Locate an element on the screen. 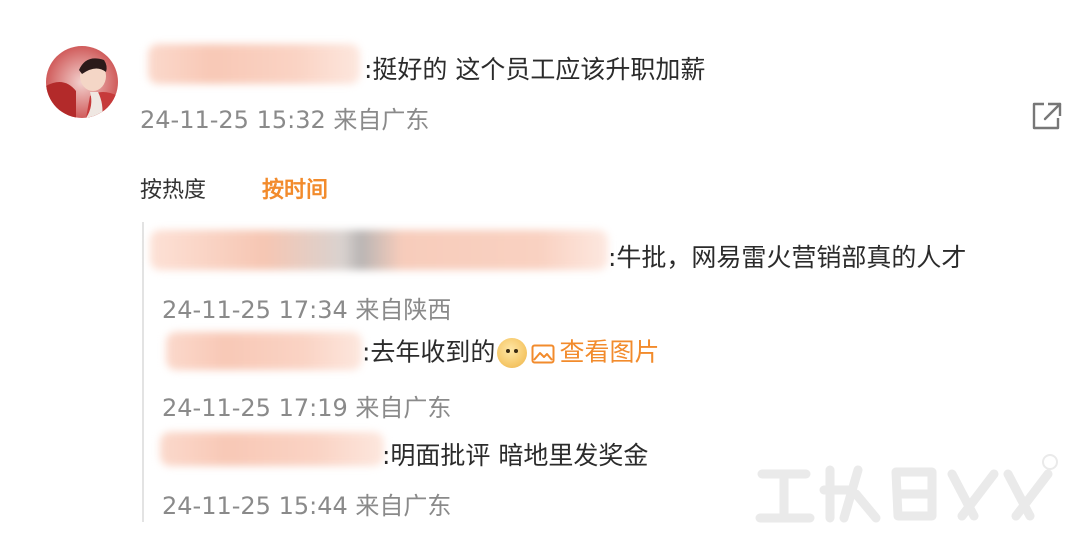 The width and height of the screenshot is (1080, 538). main-comment-text: :挺好的 这个员工应该升职加薪 is located at coordinates (535, 69).